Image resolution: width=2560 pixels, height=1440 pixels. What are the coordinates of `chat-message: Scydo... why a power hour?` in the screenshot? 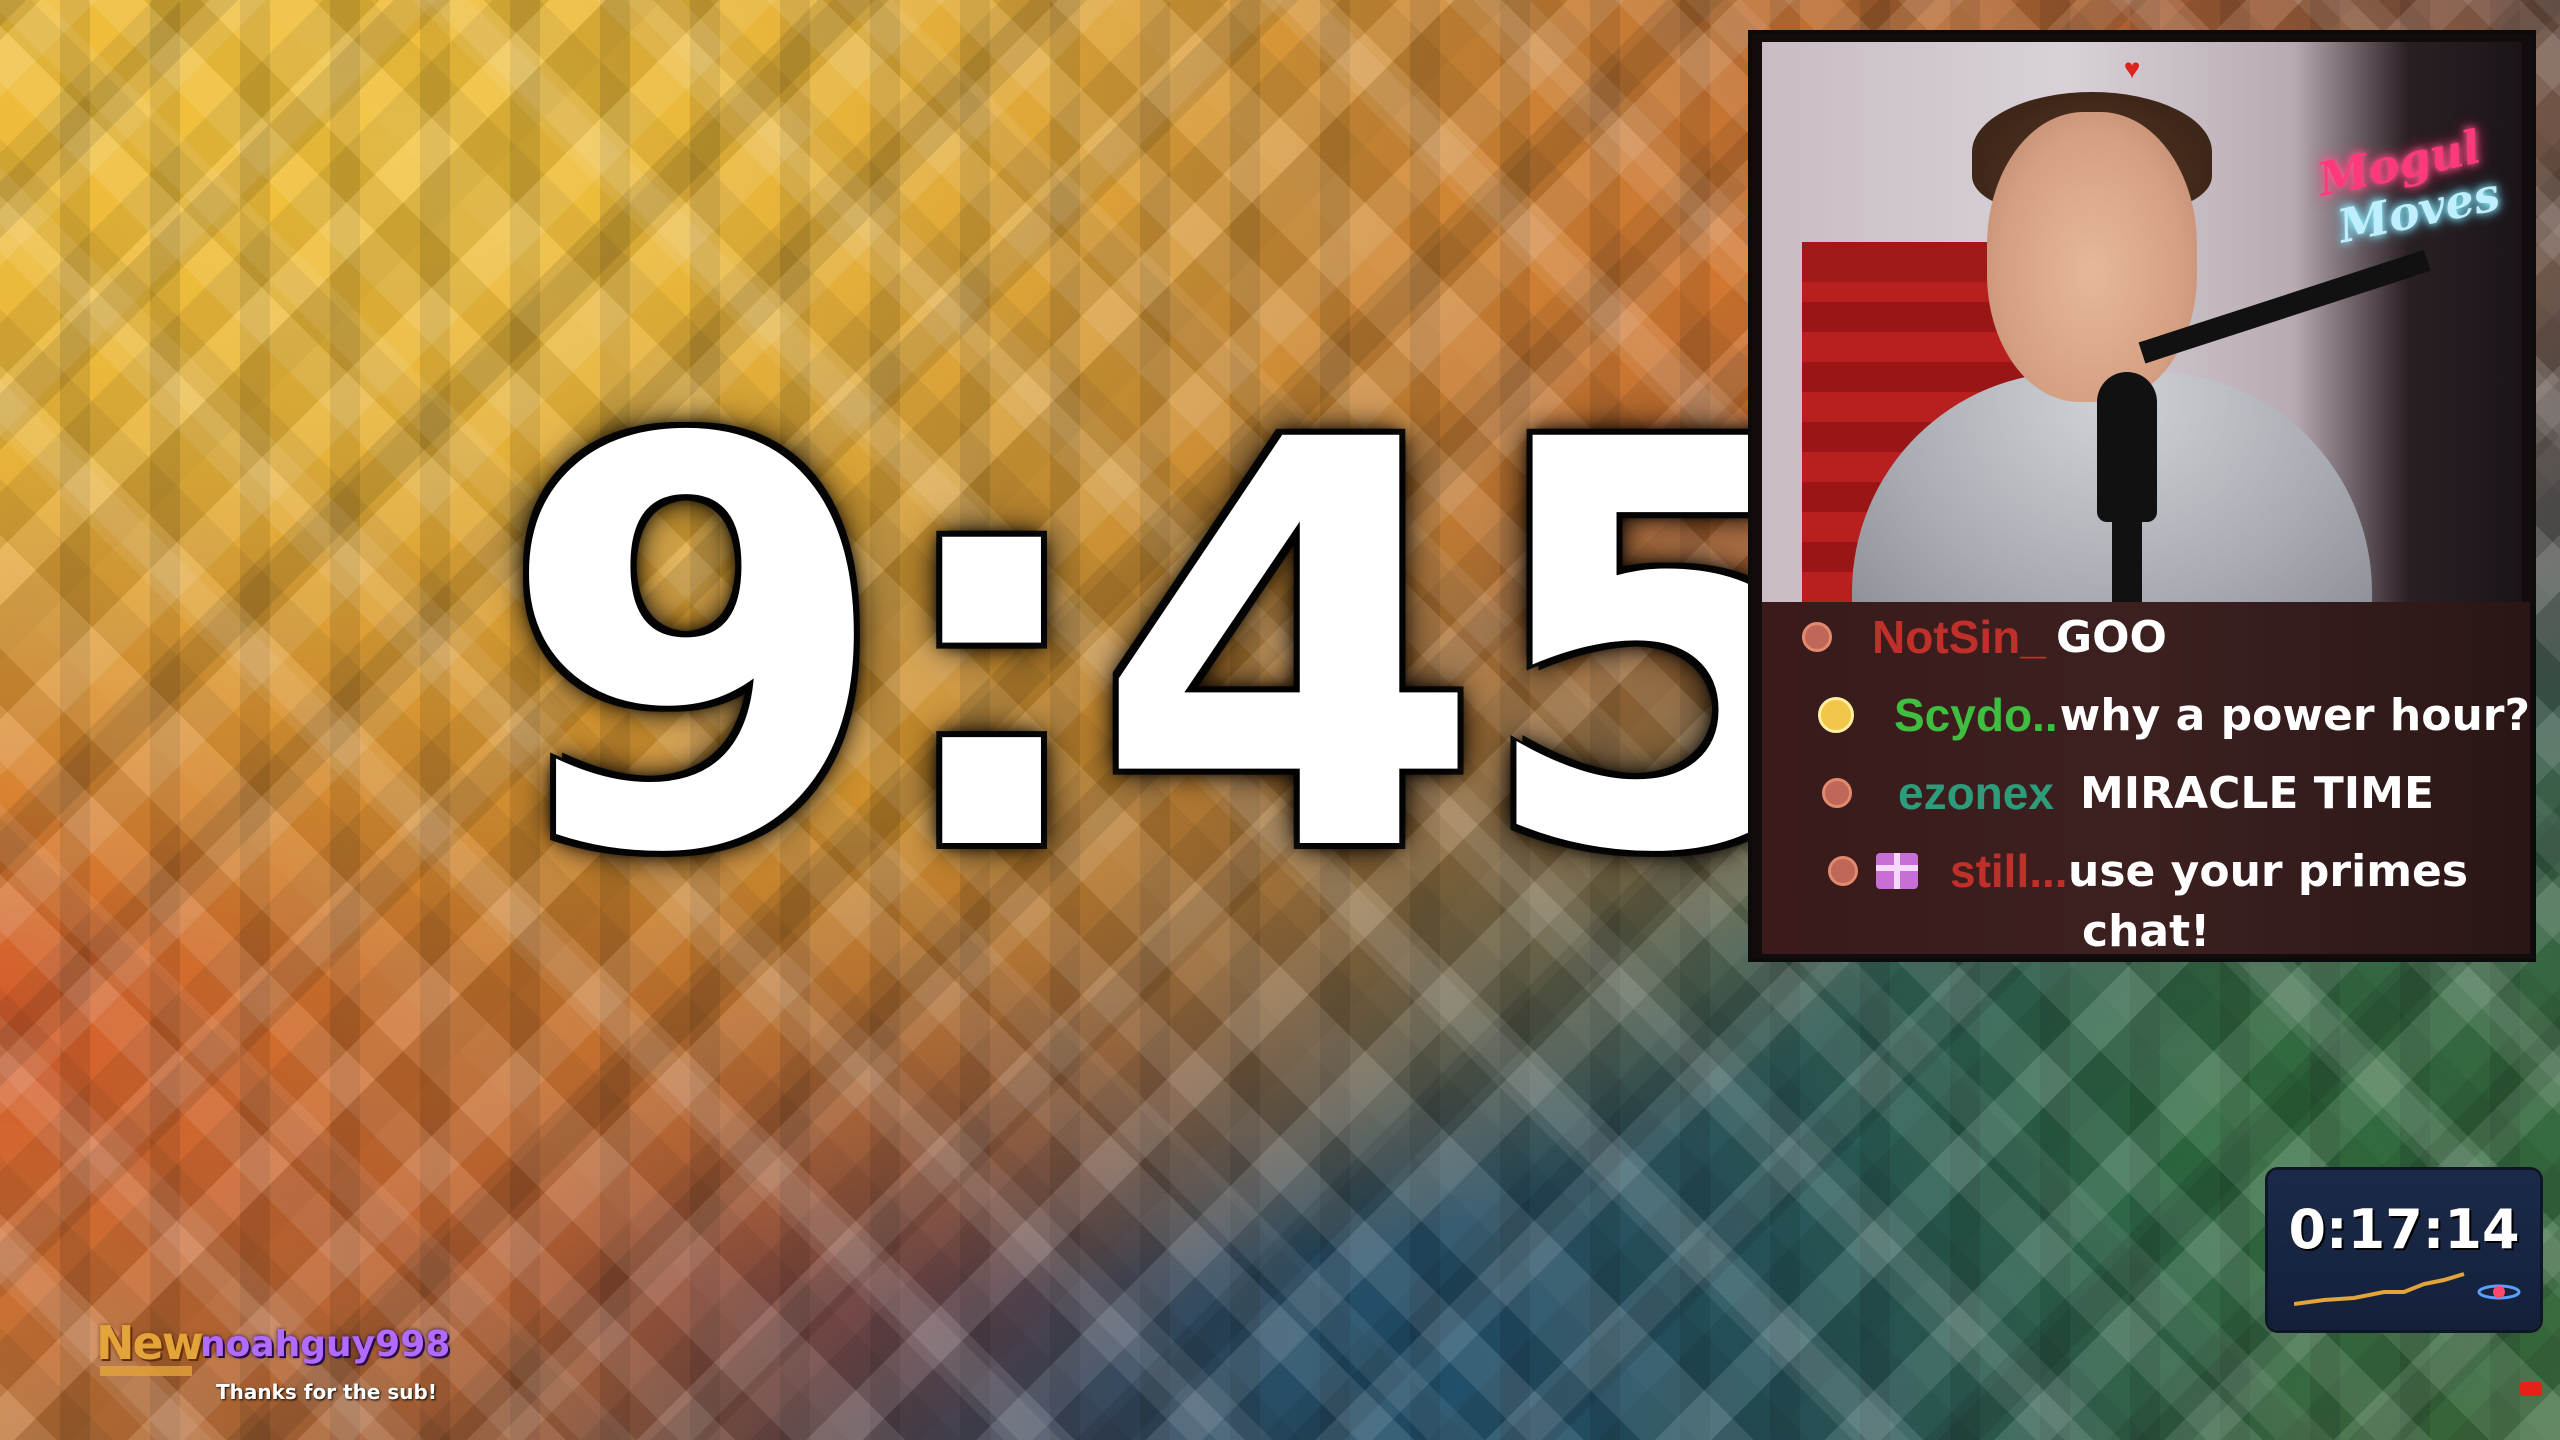 It's located at (2146, 715).